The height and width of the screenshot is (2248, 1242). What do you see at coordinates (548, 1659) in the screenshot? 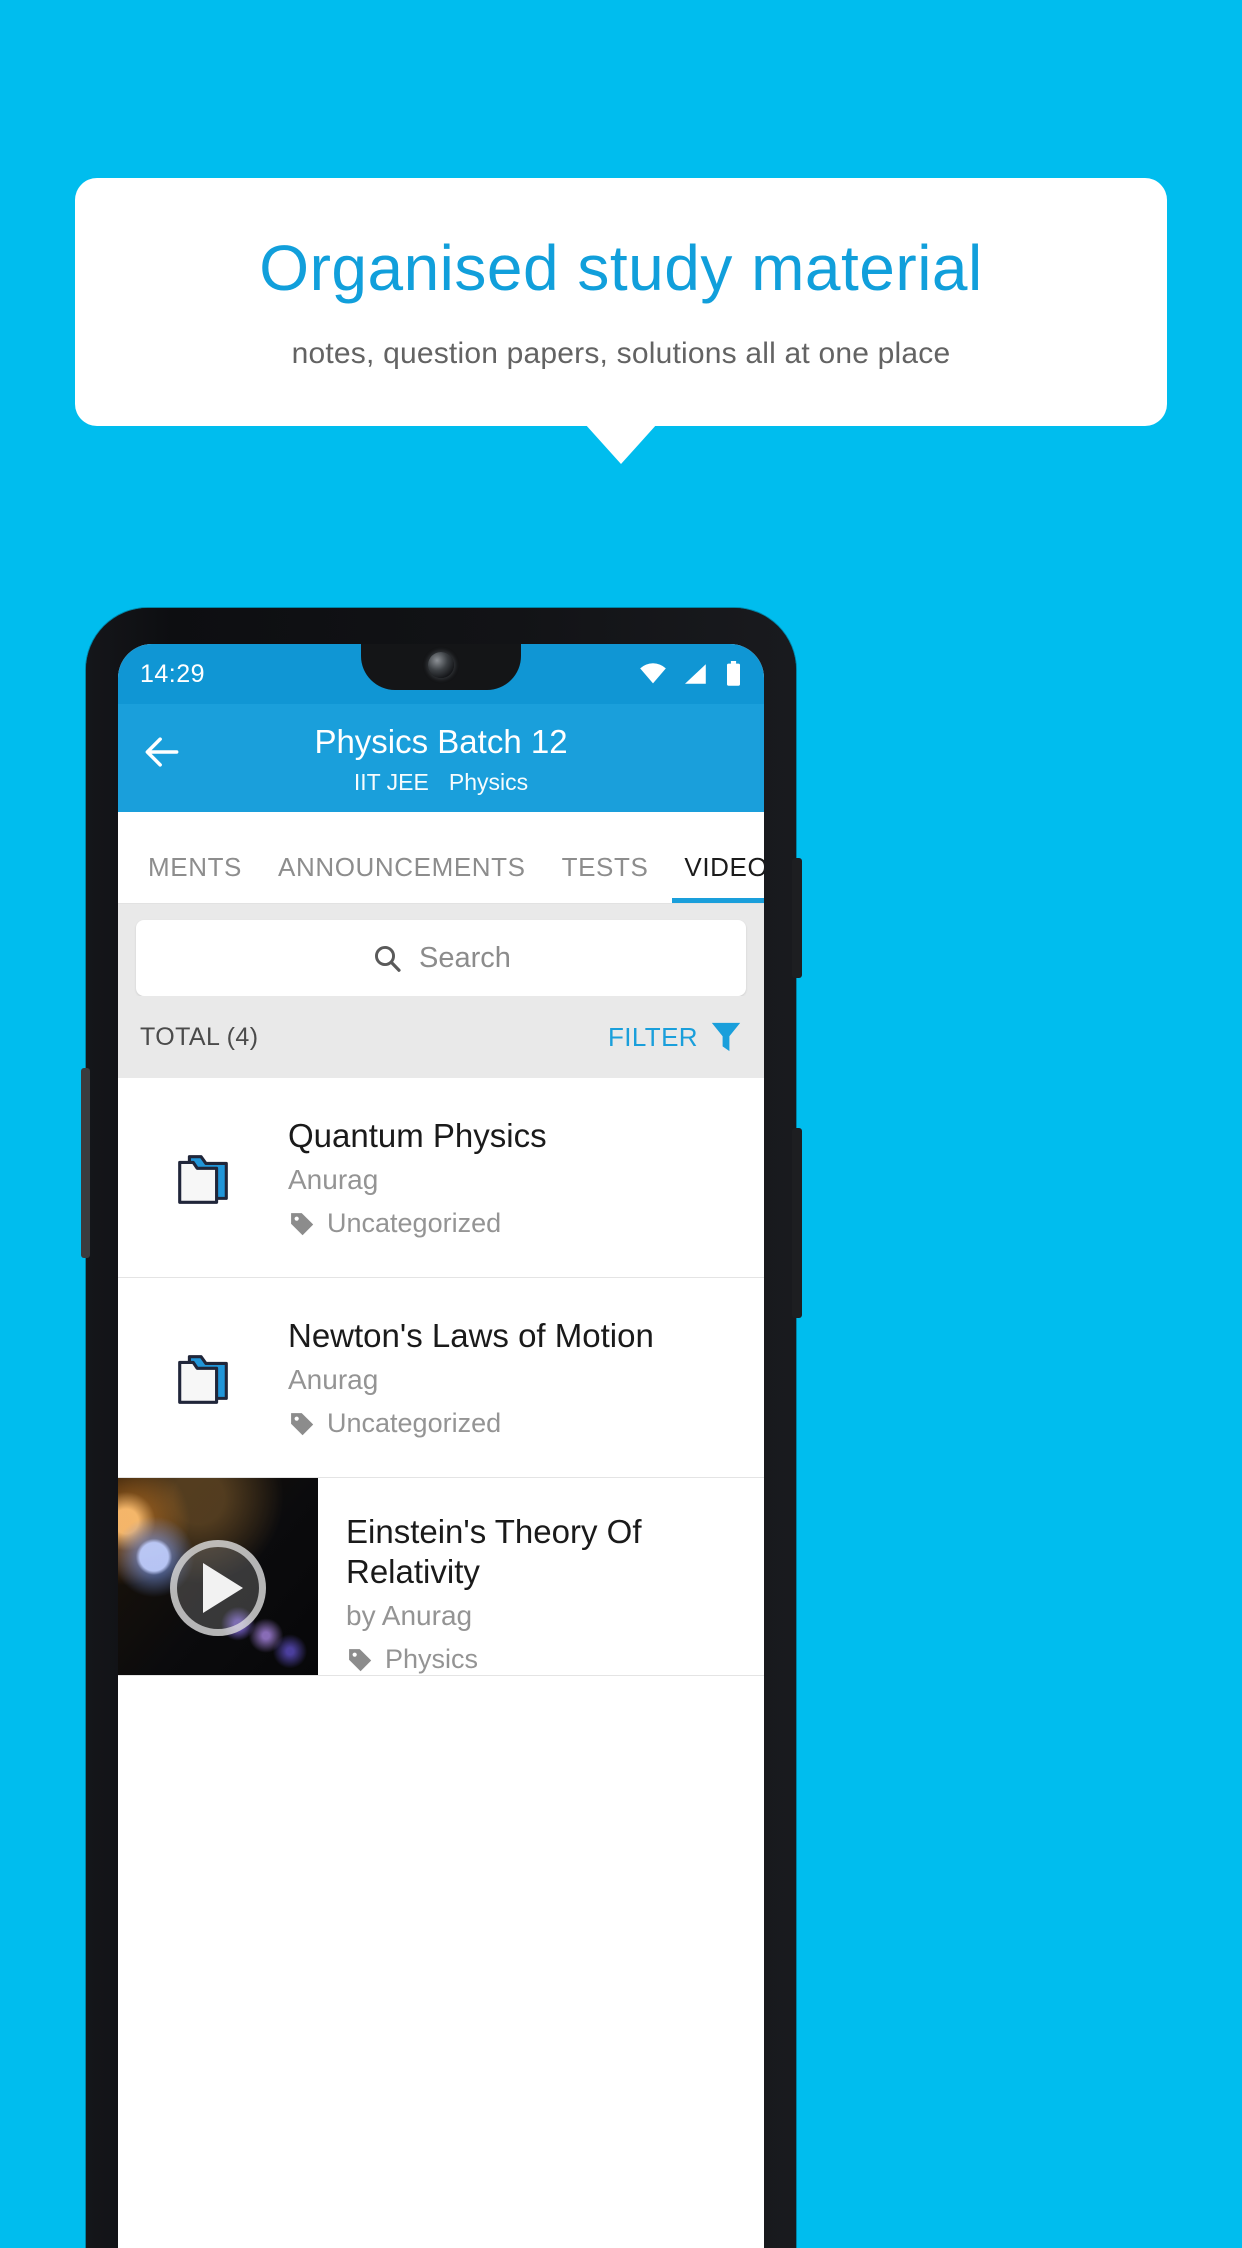
I see `list-item-tag: Physics` at bounding box center [548, 1659].